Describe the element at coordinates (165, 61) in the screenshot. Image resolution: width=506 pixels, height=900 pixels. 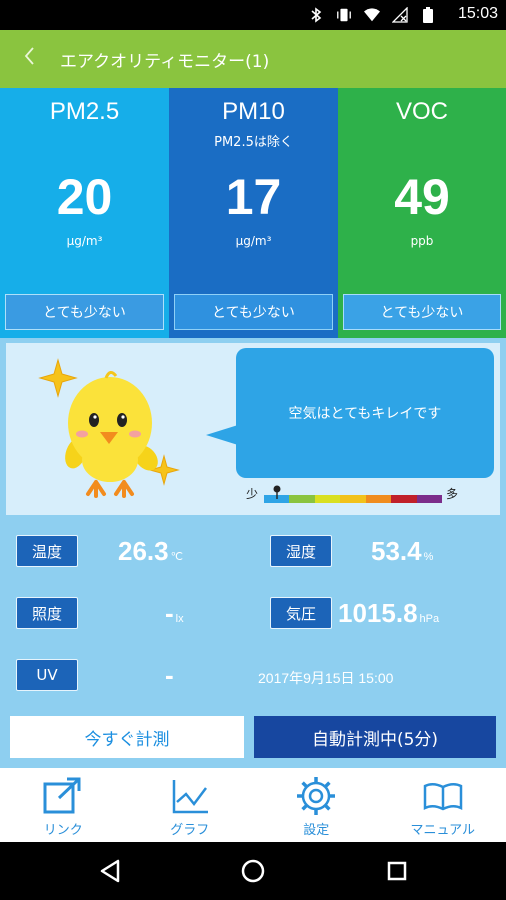
I see `page-title: エアクオリティモニター(1)` at that location.